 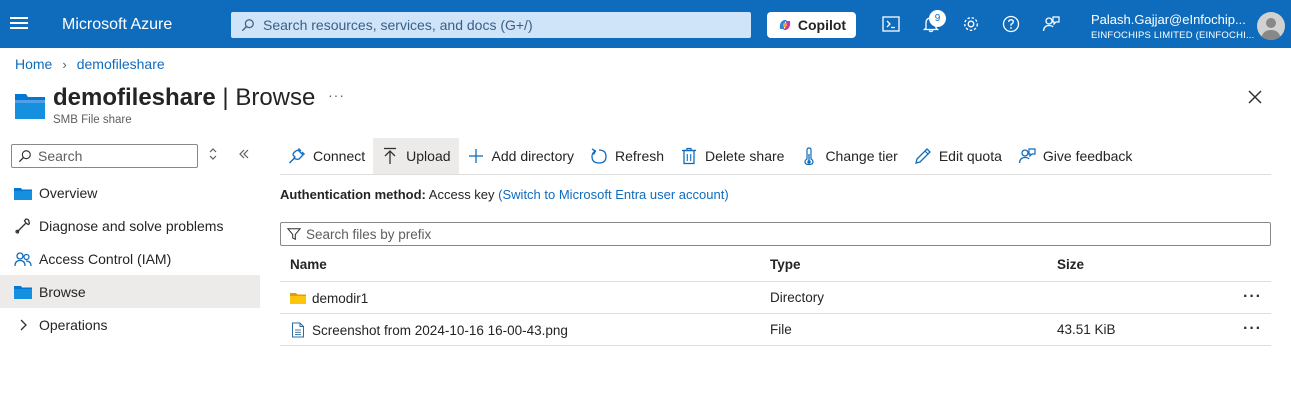 I want to click on avatar, so click(x=1271, y=26).